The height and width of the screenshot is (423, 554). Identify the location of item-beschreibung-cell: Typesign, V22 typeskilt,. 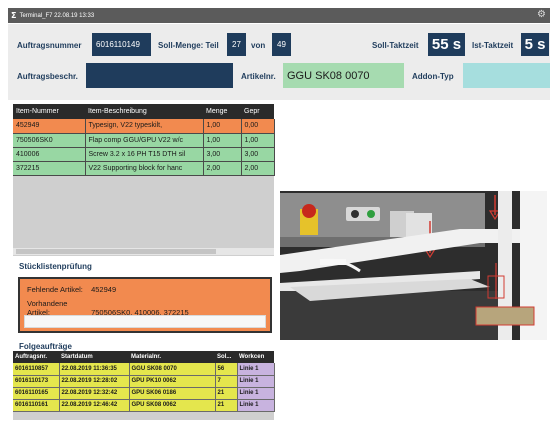
(144, 126).